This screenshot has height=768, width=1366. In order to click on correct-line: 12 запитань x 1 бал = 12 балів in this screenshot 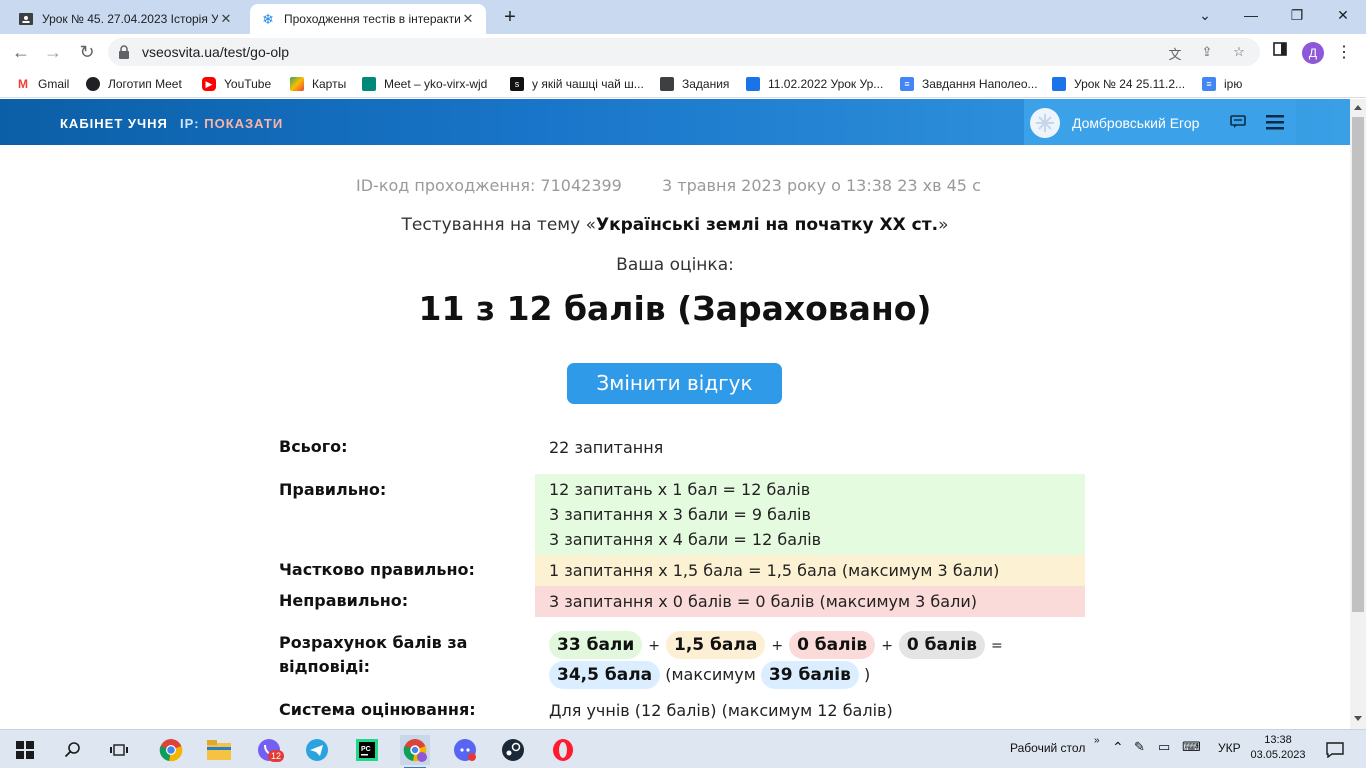, I will do `click(680, 489)`.